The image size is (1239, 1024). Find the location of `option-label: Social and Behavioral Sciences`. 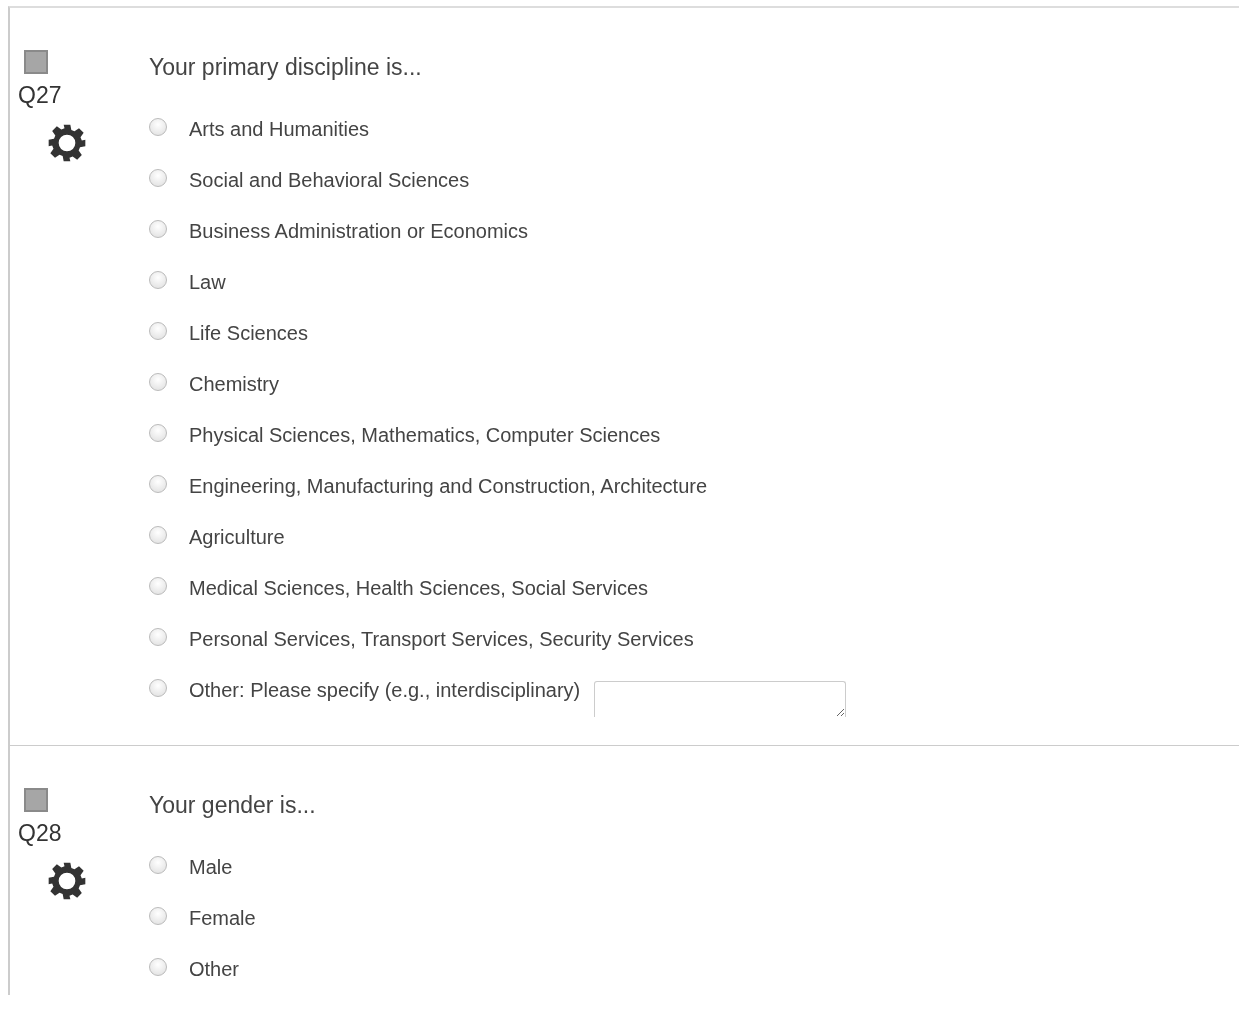

option-label: Social and Behavioral Sciences is located at coordinates (329, 180).